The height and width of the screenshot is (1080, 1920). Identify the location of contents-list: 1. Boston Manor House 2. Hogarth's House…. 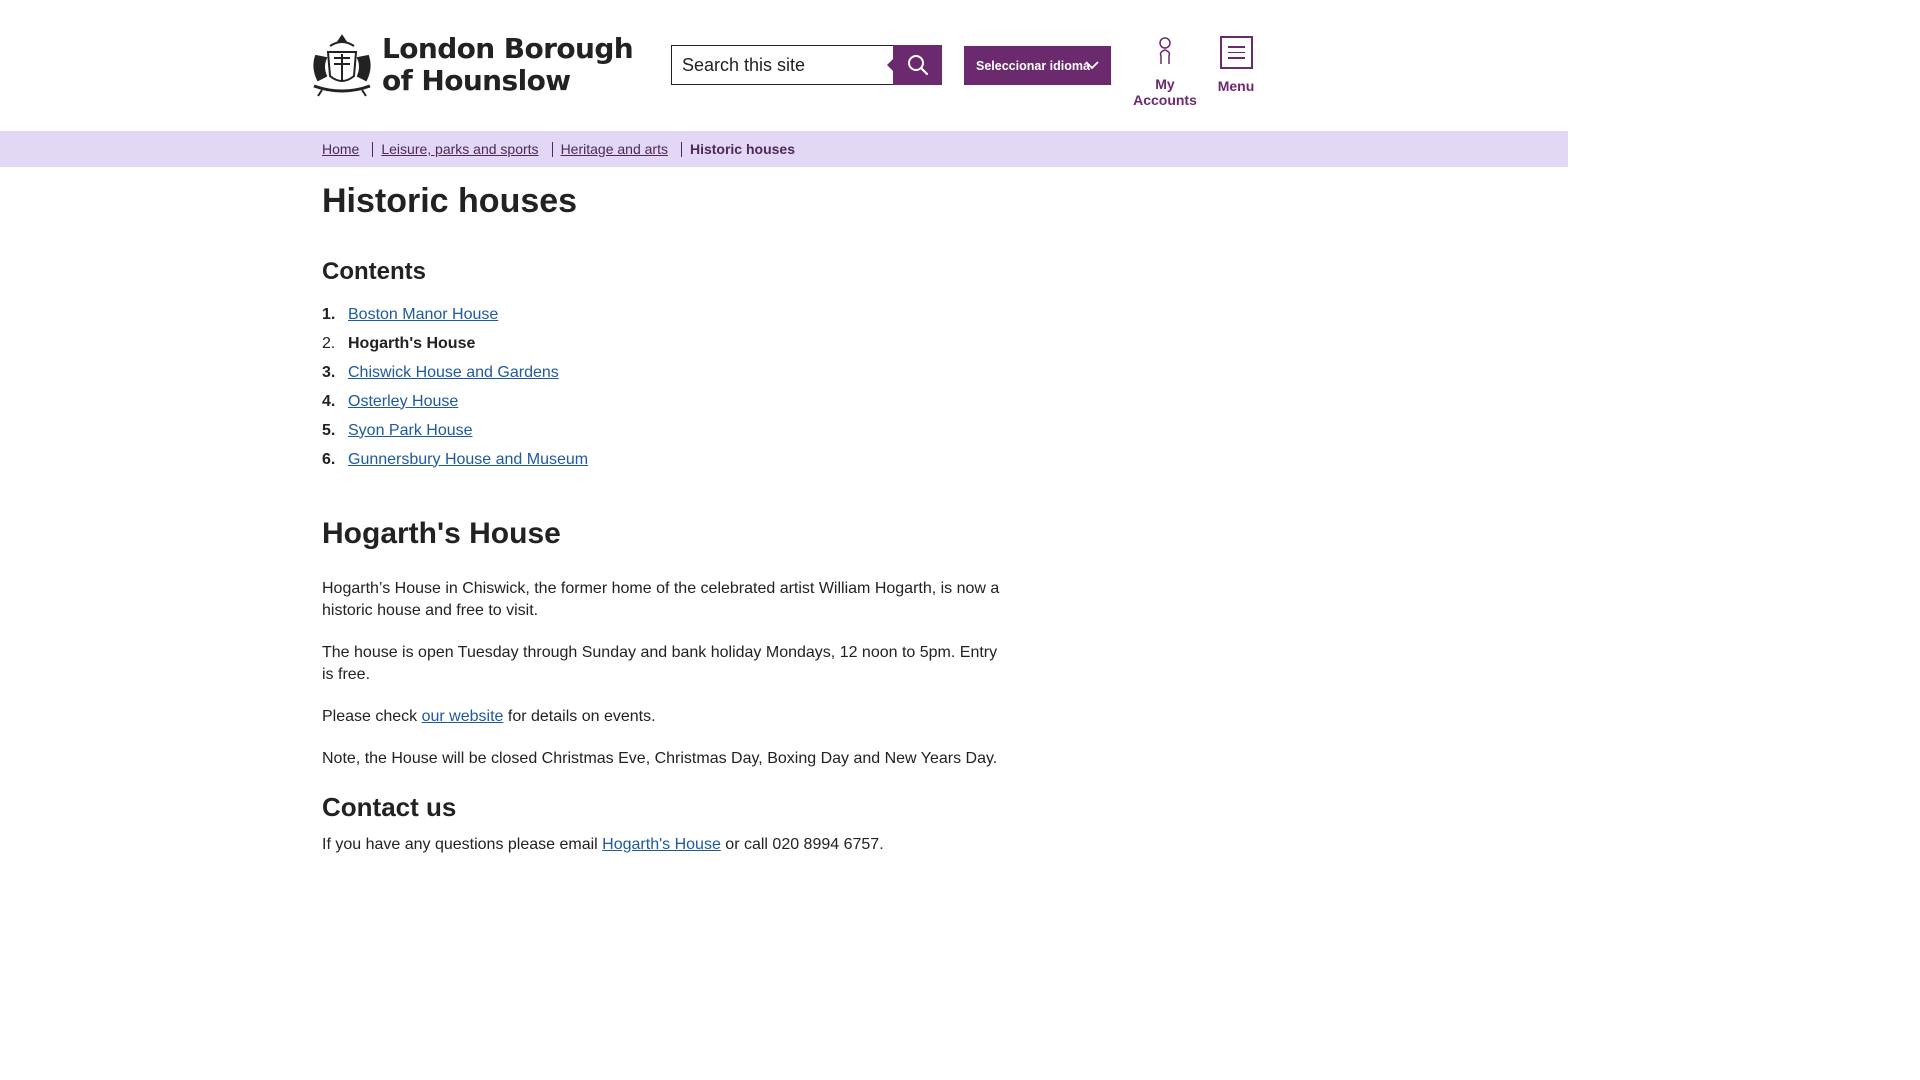
(667, 387).